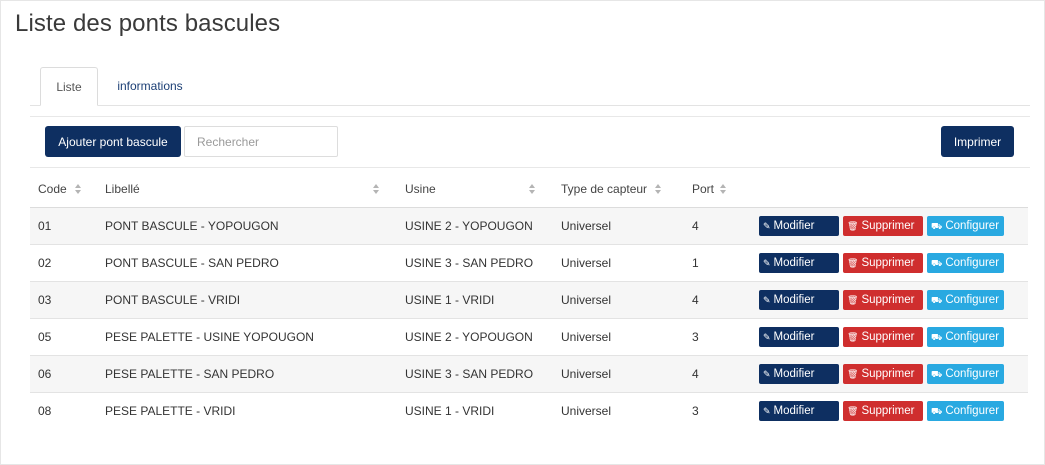  What do you see at coordinates (247, 373) in the screenshot?
I see `cell-libelle: PESE PALETTE - SAN PEDRO` at bounding box center [247, 373].